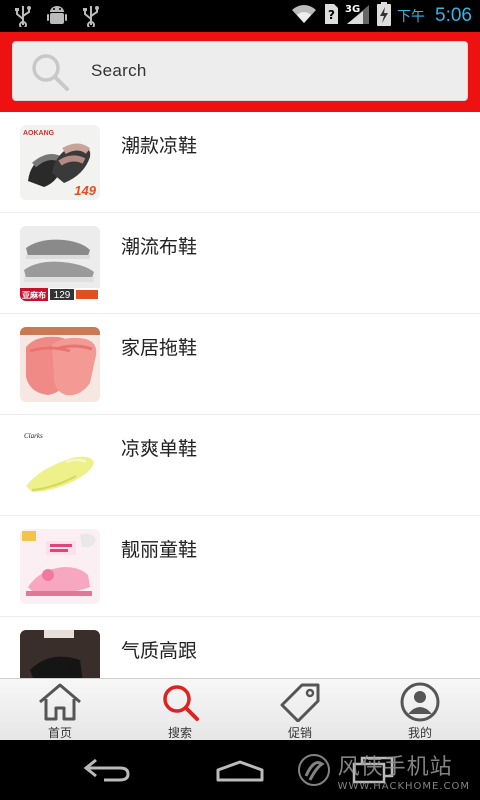 The image size is (480, 800). What do you see at coordinates (240, 647) in the screenshot?
I see `category-item: 气质高跟` at bounding box center [240, 647].